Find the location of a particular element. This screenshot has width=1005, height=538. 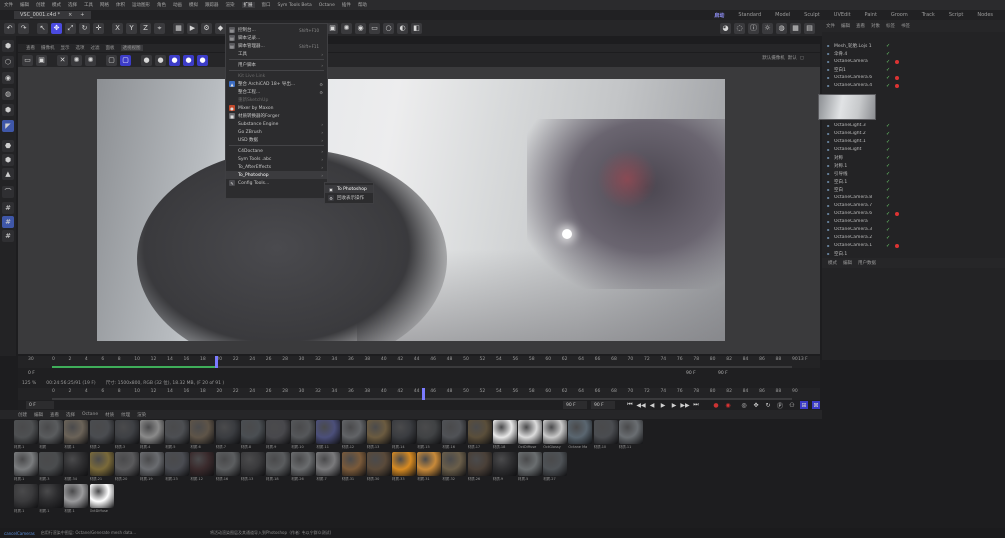

object-row: ▸ OctaneLight.2 ✓ is located at coordinates (911, 133).